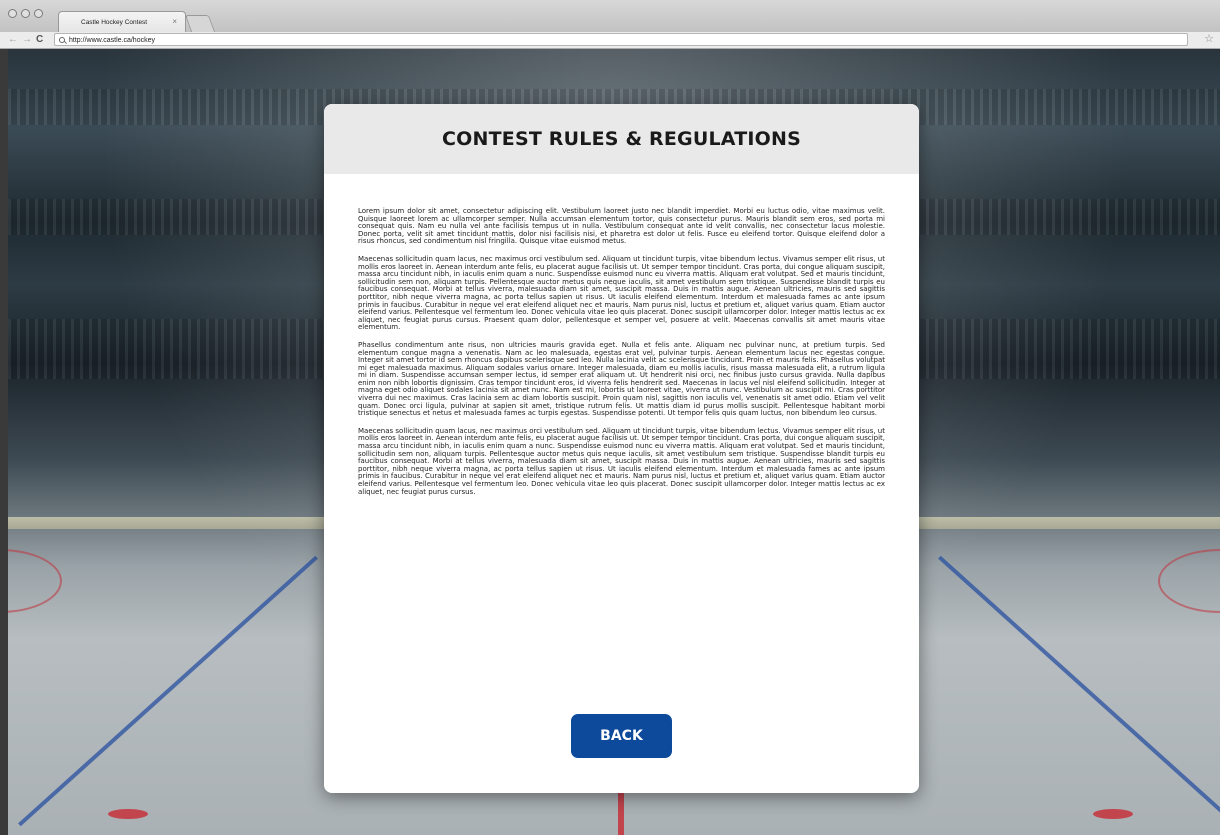 This screenshot has width=1220, height=835. What do you see at coordinates (38, 13) in the screenshot?
I see `zoom-window-button` at bounding box center [38, 13].